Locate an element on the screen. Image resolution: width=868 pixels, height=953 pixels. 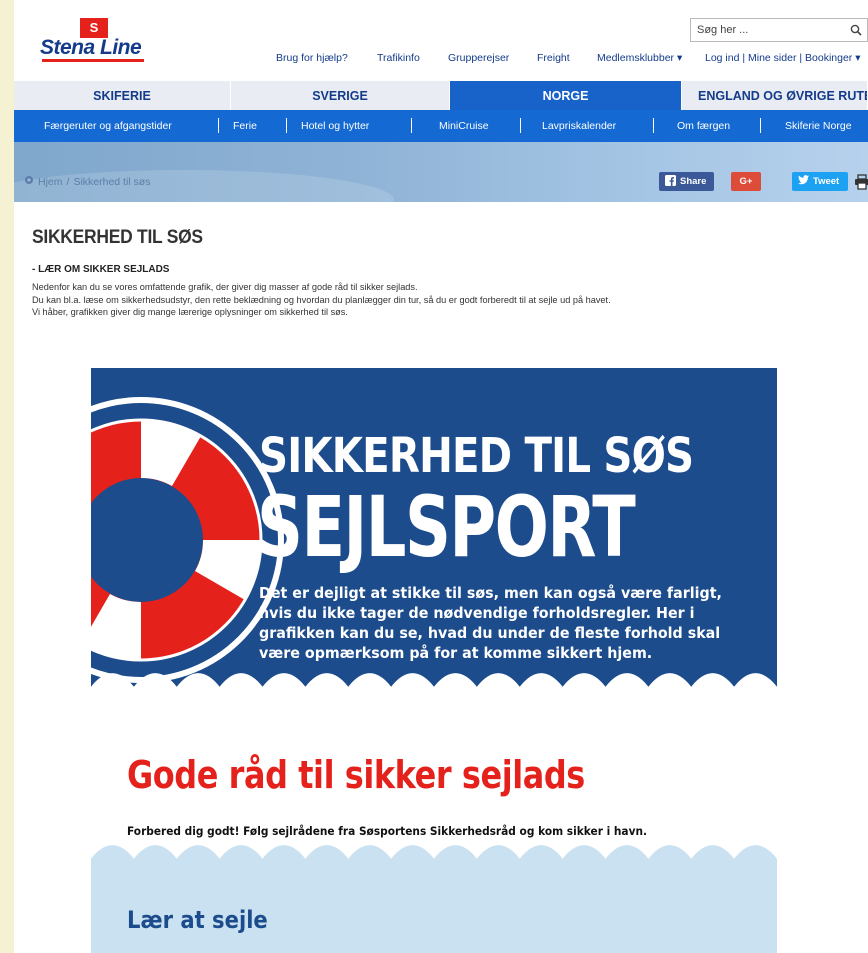
facebook-share-button: Share is located at coordinates (686, 181).